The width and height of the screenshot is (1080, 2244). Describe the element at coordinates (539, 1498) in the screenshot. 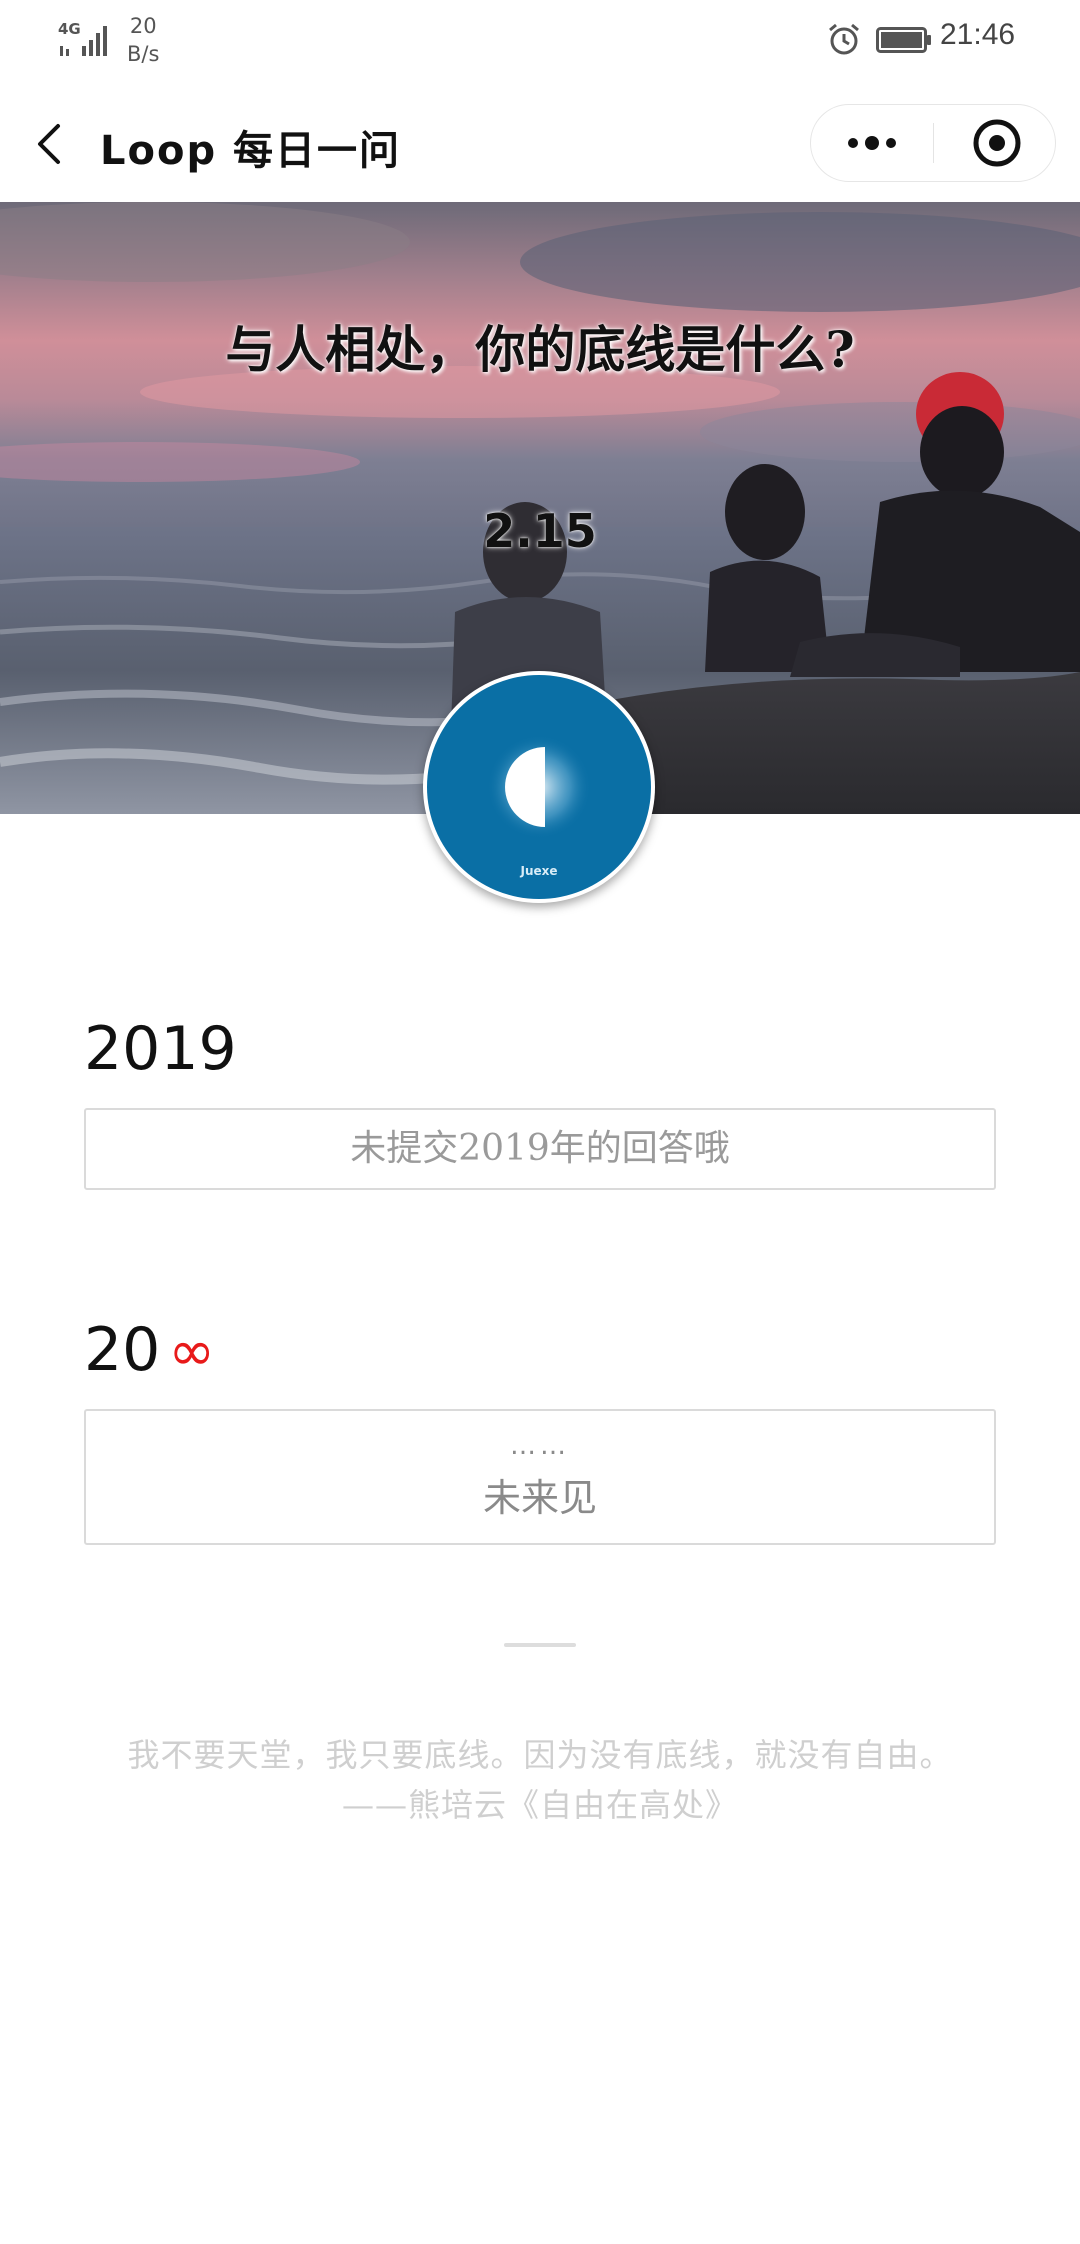

I see `future-text: 未来见` at that location.